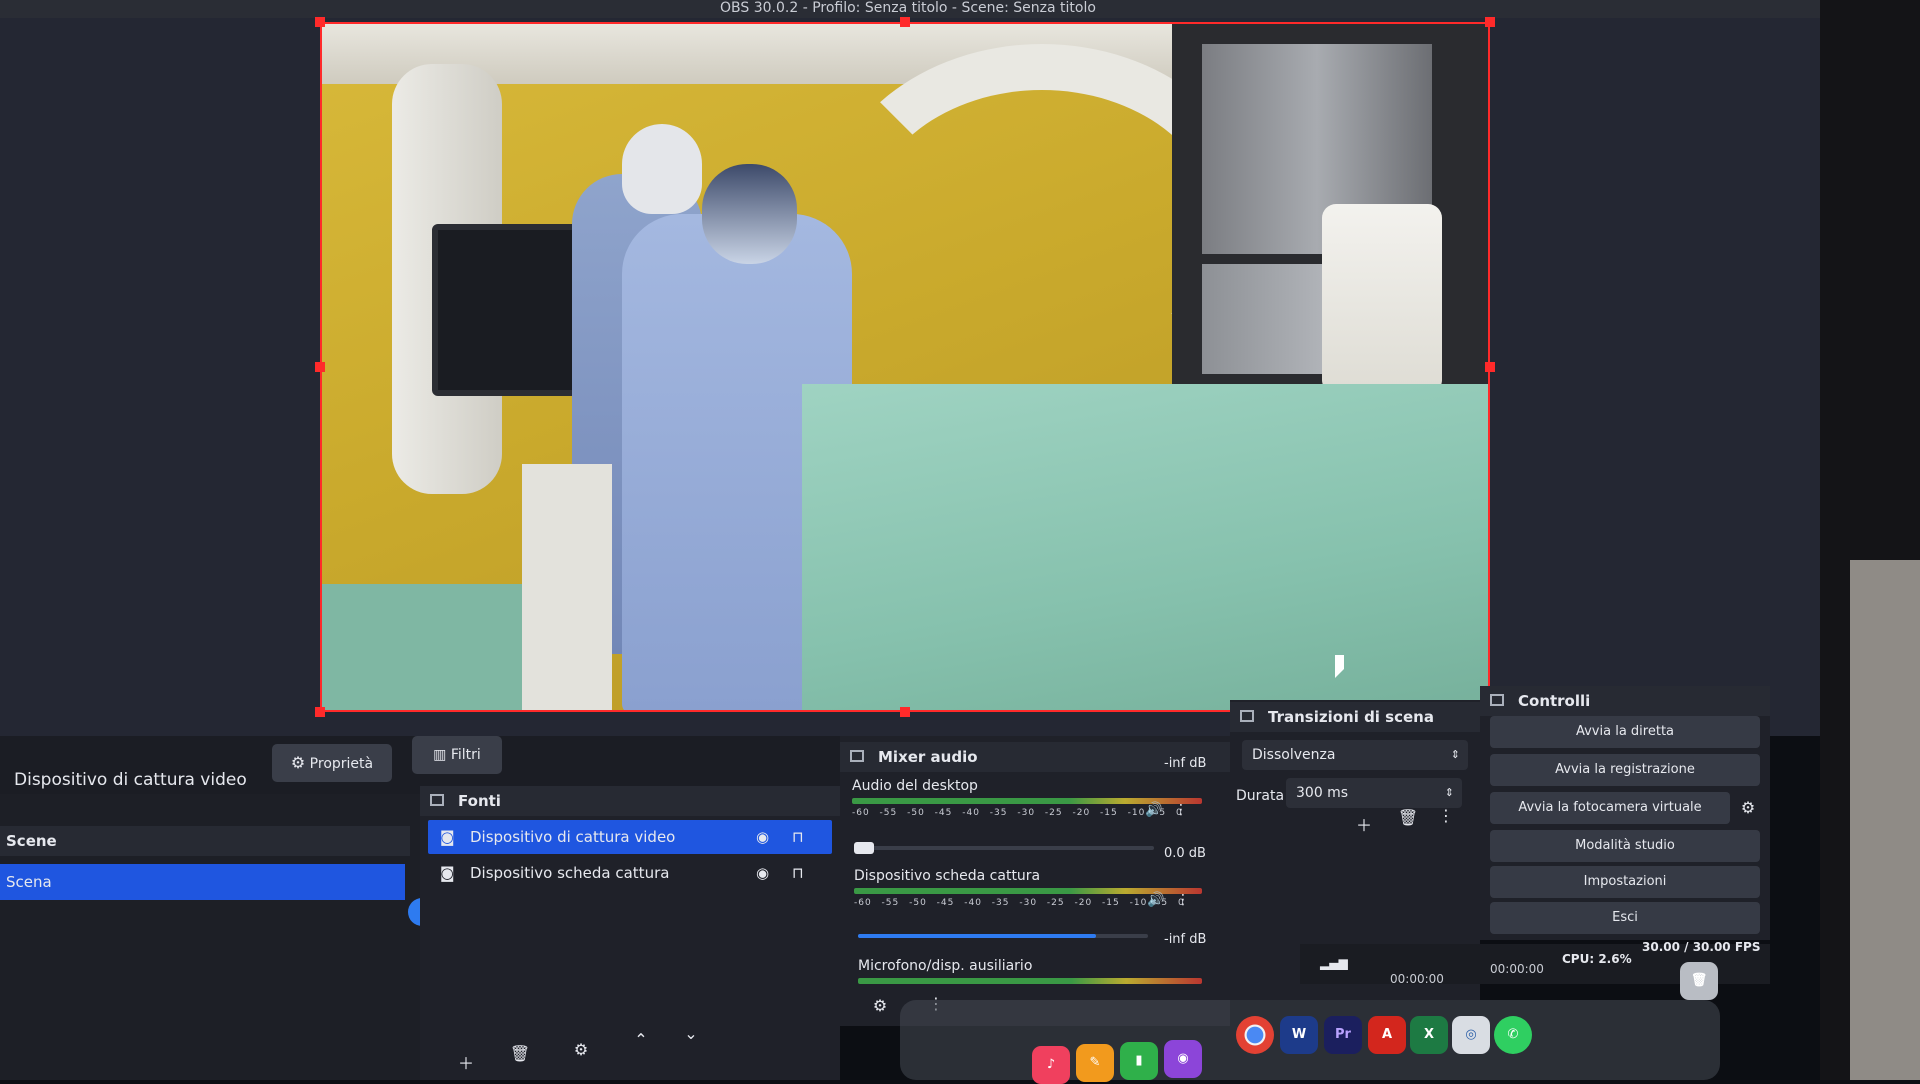 Image resolution: width=1920 pixels, height=1084 pixels. What do you see at coordinates (440, 755) in the screenshot?
I see `filter-icon: ▥` at bounding box center [440, 755].